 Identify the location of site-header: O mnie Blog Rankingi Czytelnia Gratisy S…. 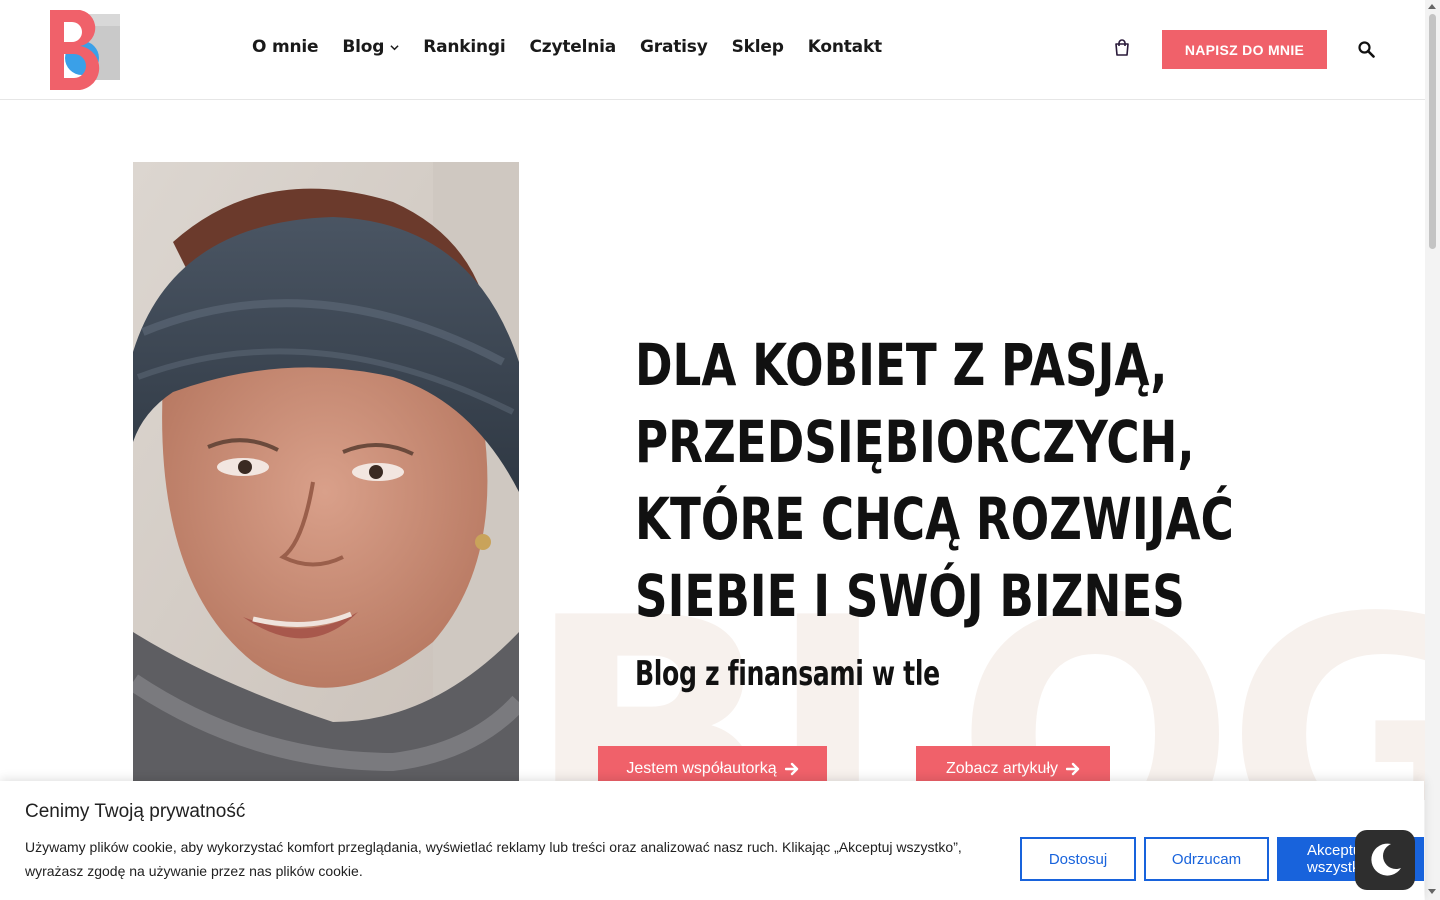
(712, 50).